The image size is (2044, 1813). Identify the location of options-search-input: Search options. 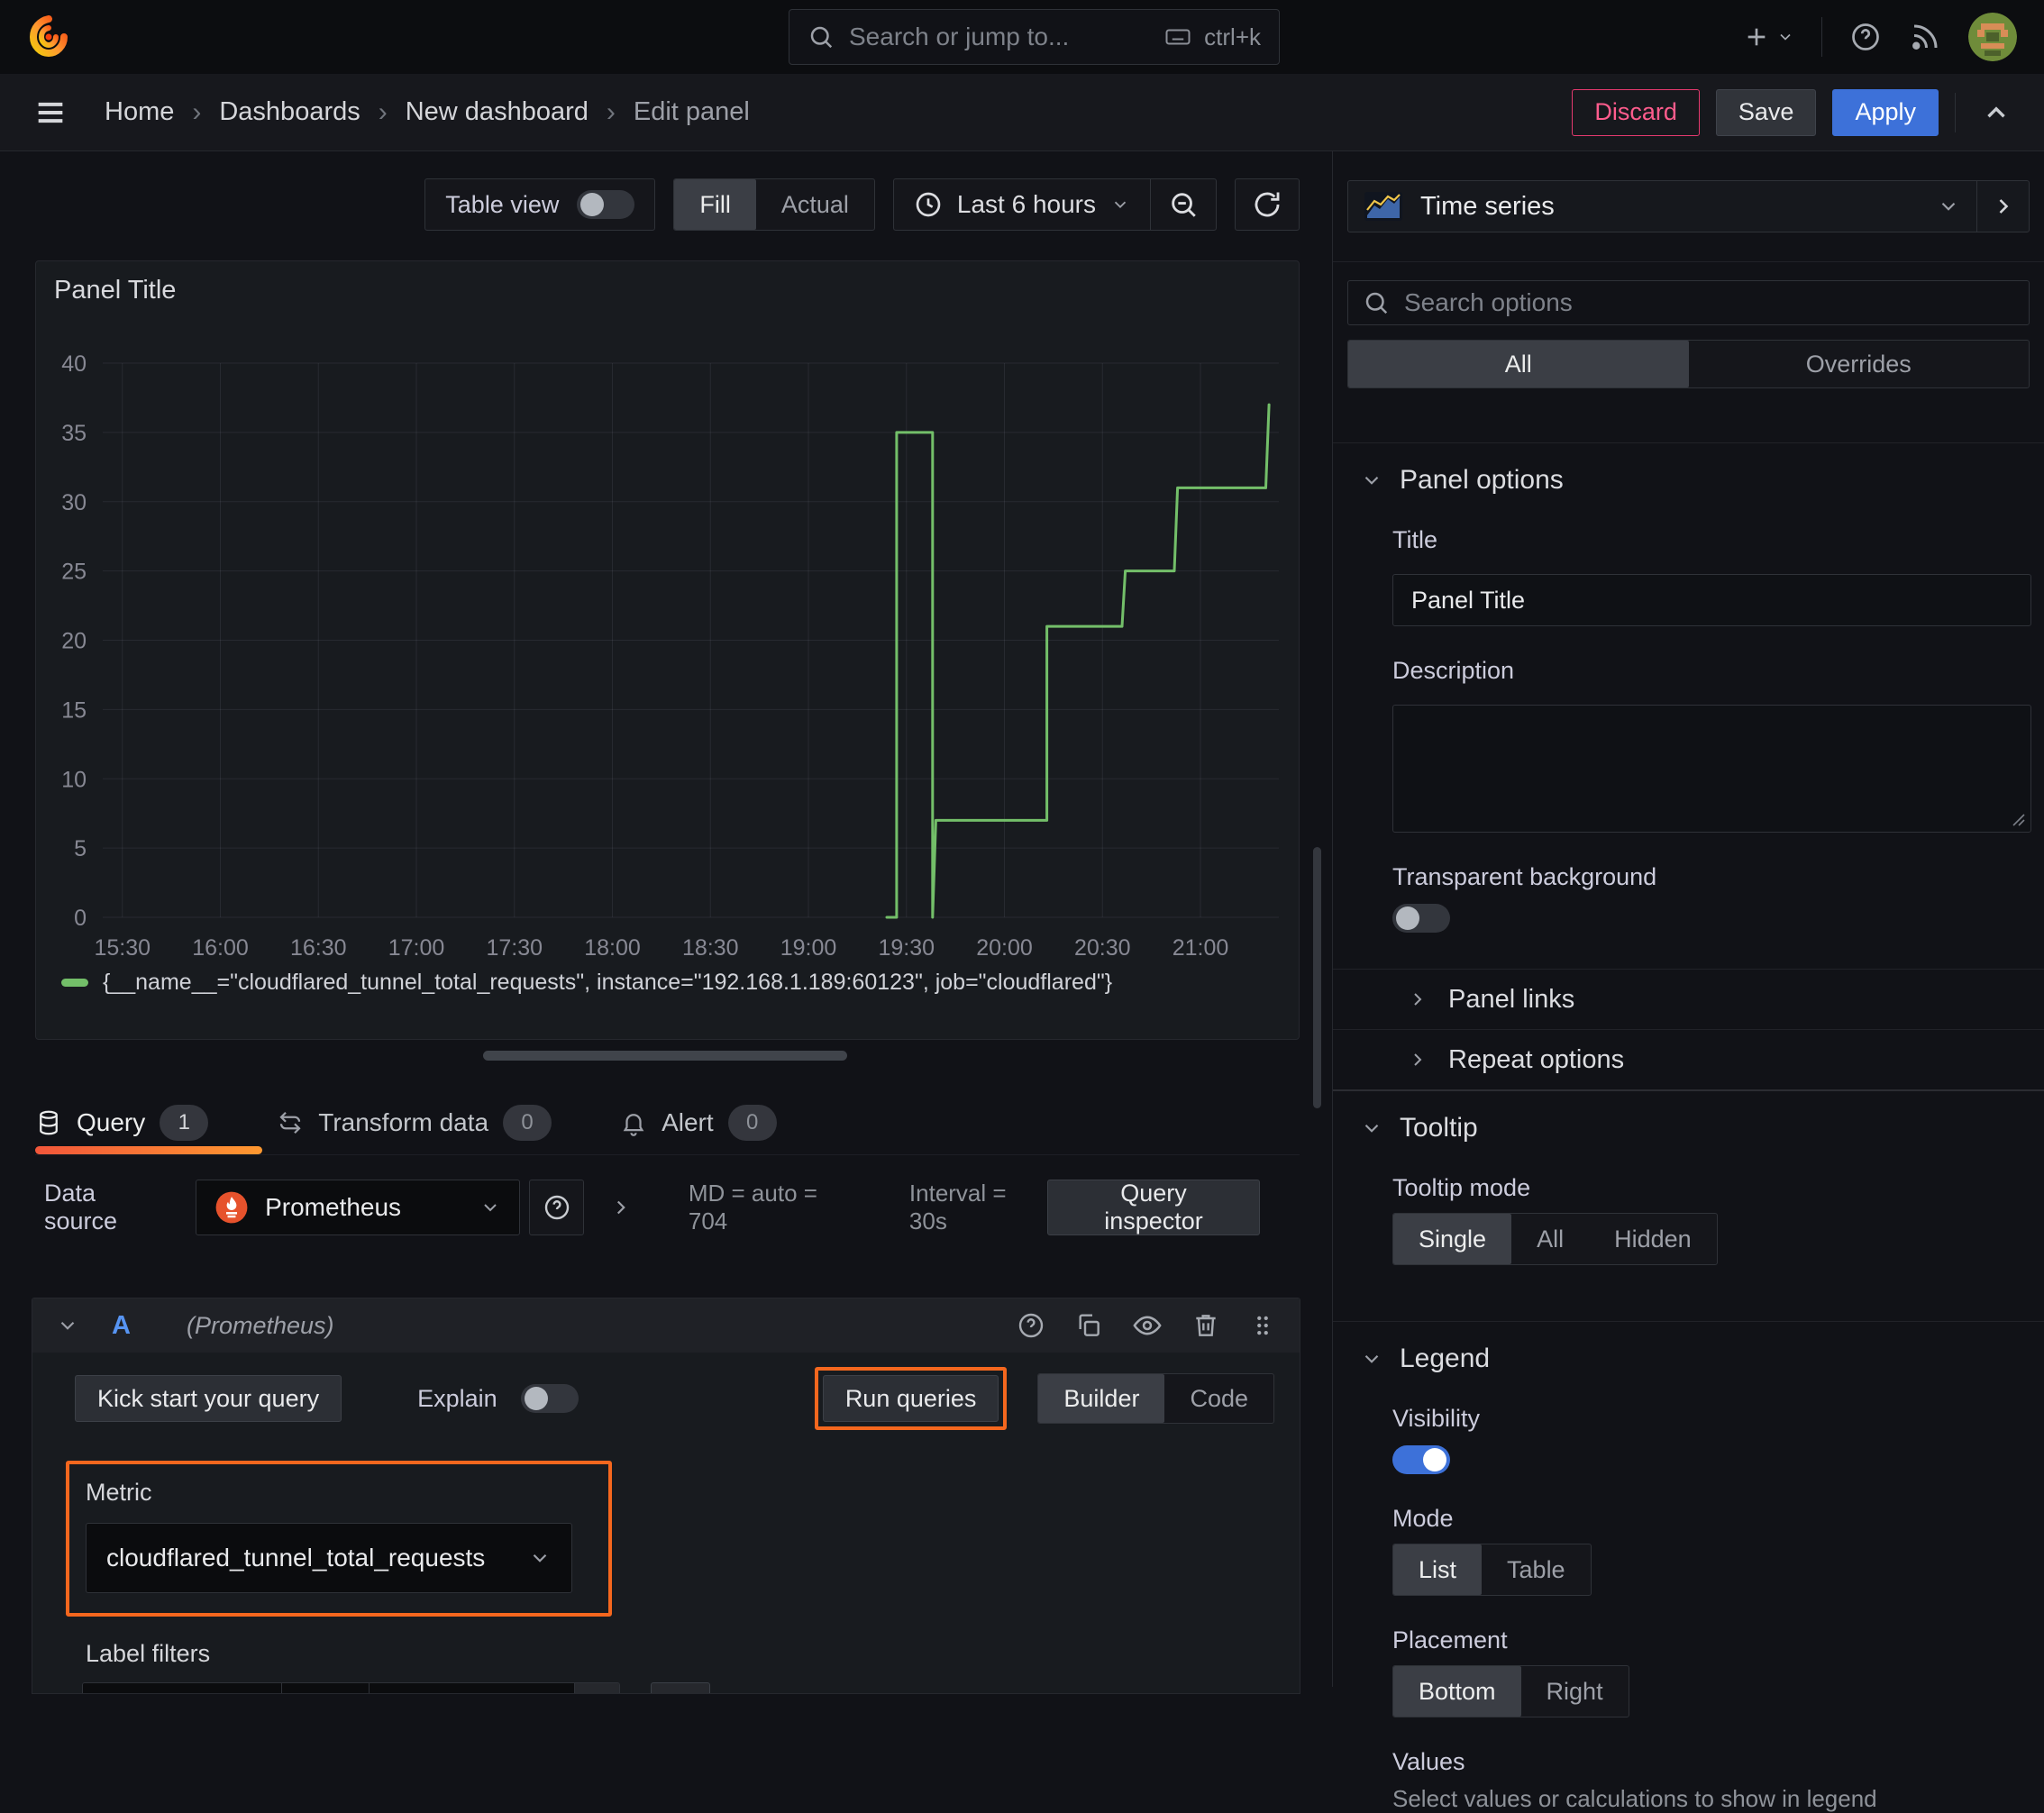
(1688, 303).